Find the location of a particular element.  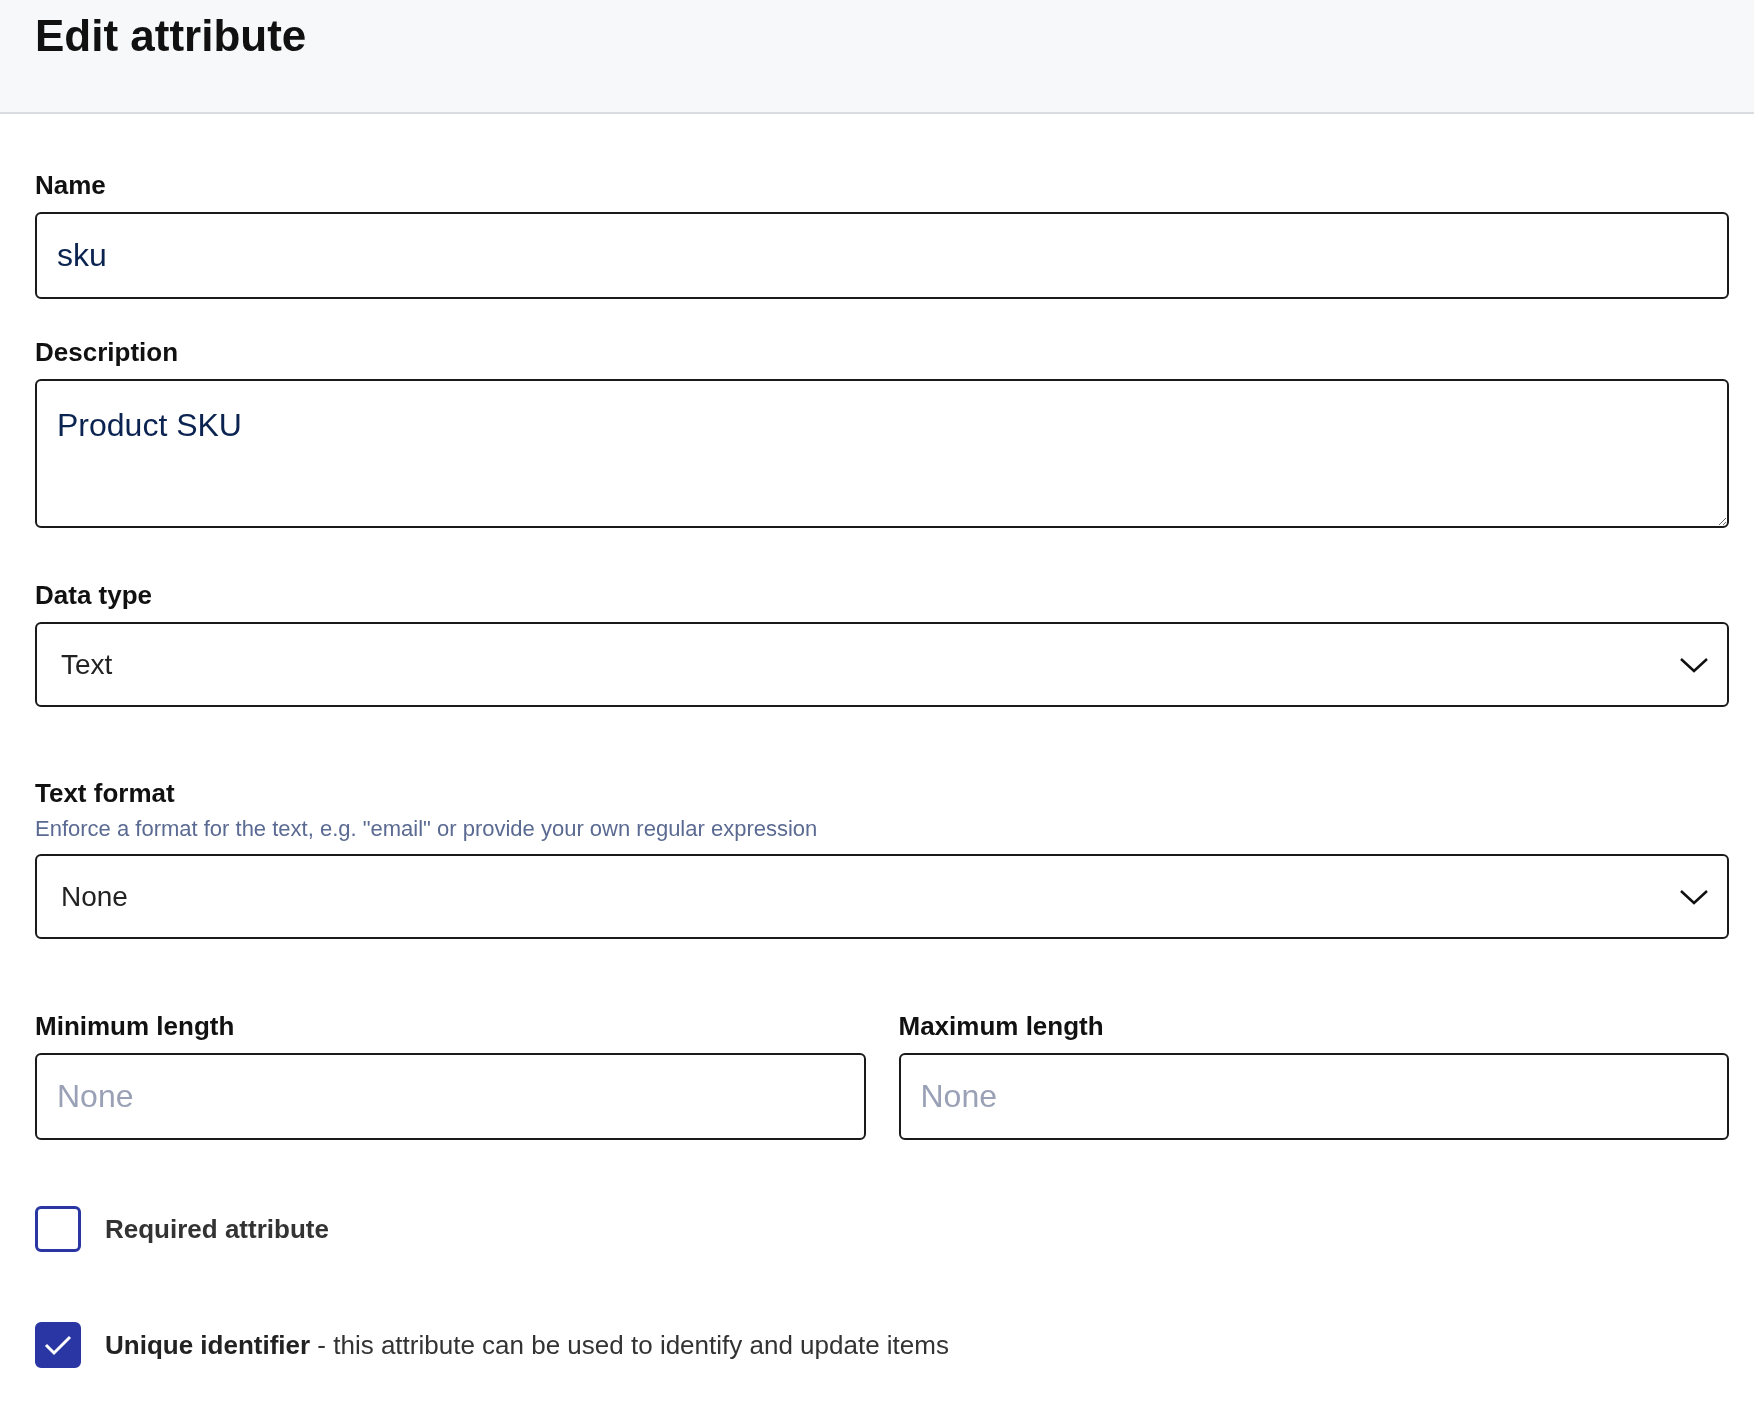

check-icon is located at coordinates (58, 1345).